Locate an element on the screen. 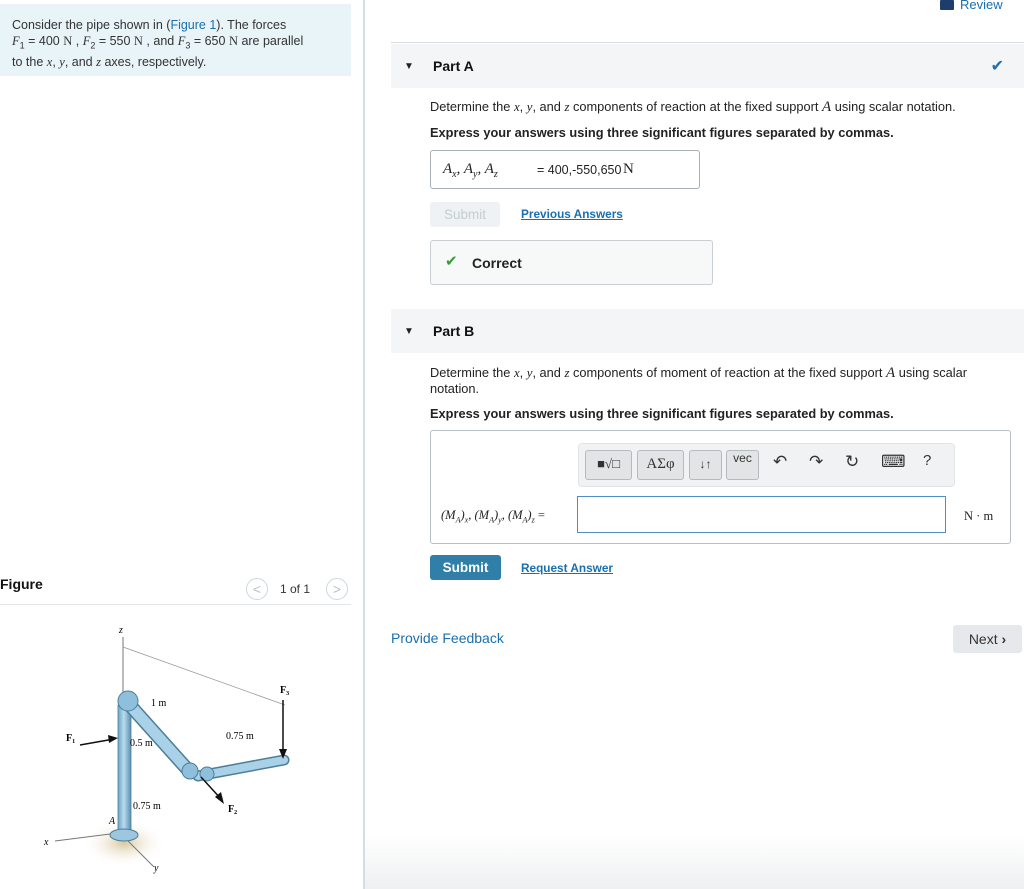 This screenshot has width=1024, height=889. reset-icon: ↻ is located at coordinates (852, 462).